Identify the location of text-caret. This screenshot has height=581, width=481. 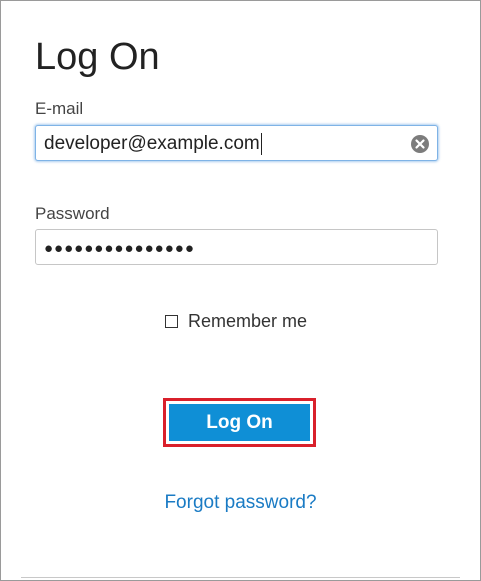
(261, 144).